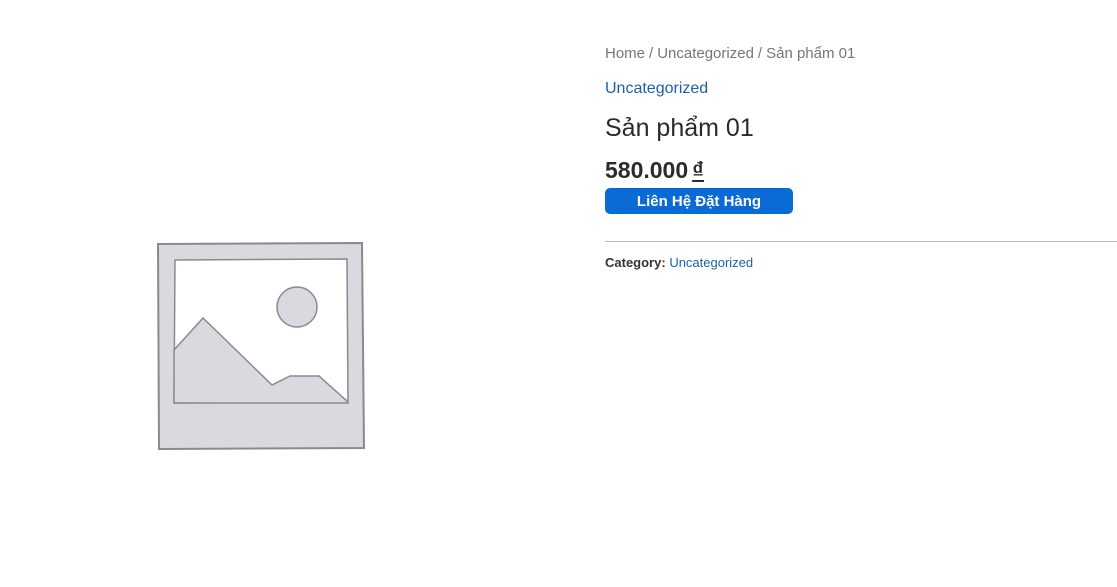  I want to click on contact-order-button: Liên Hệ Đặt Hàng, so click(699, 201).